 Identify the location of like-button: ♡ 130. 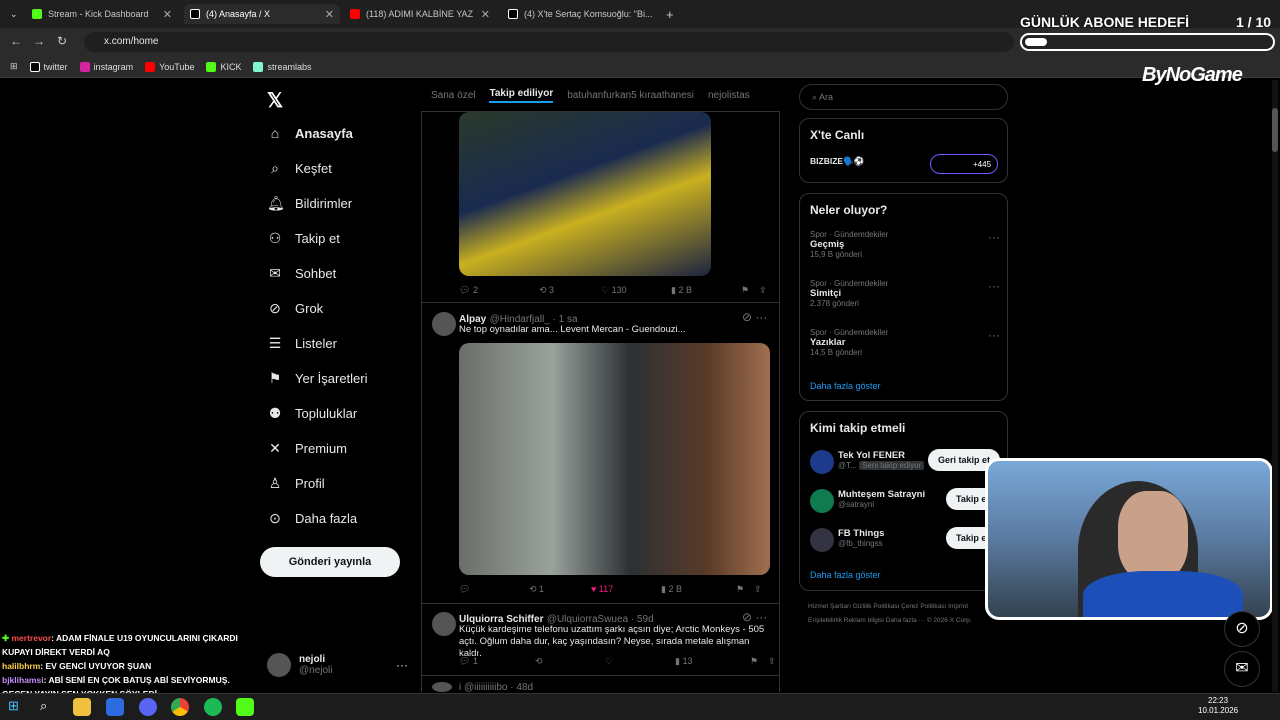
(636, 290).